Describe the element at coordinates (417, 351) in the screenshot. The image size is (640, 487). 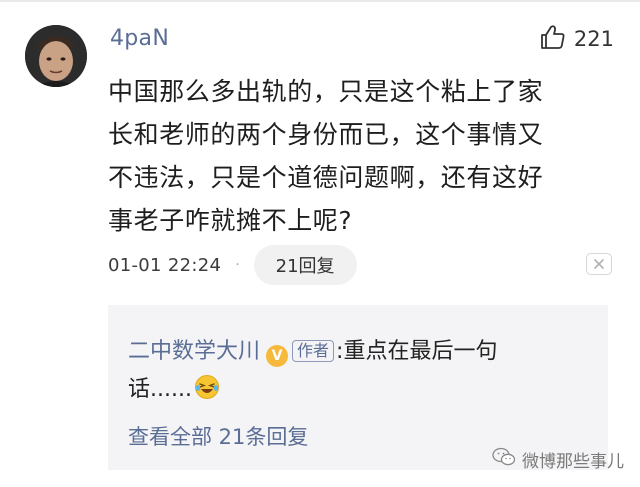
I see `reply-text-line1: :重点在最后一句` at that location.